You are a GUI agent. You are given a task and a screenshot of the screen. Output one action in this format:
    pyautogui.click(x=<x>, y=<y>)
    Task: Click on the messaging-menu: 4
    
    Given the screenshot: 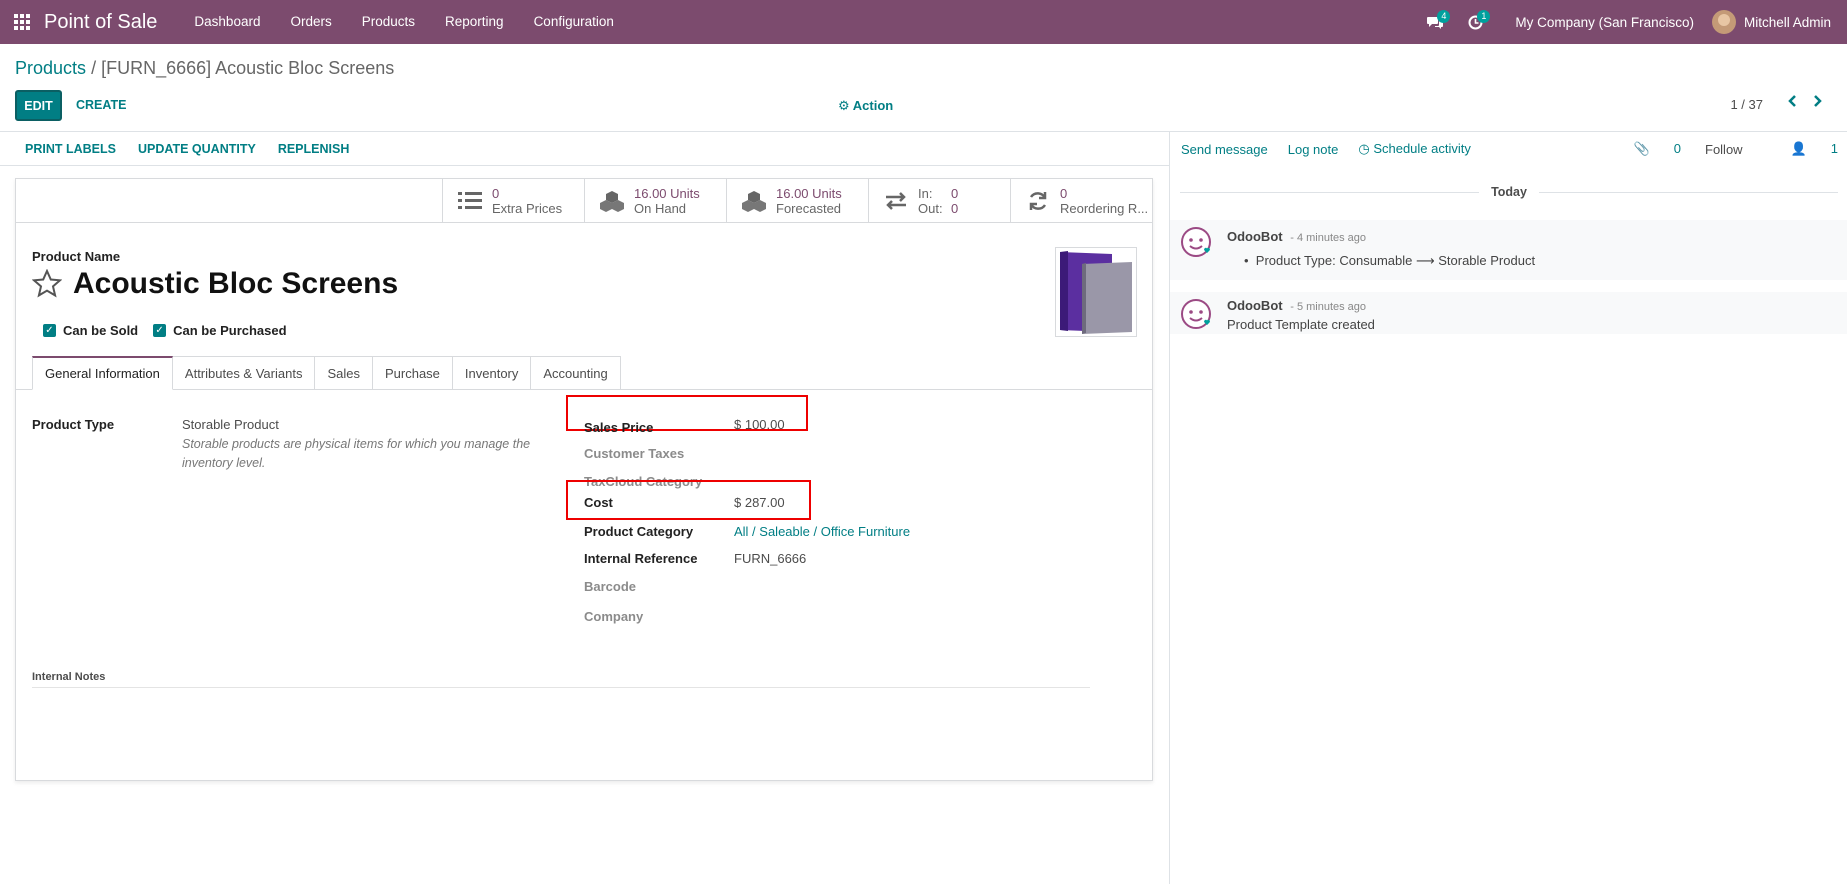 What is the action you would take?
    pyautogui.click(x=1435, y=22)
    